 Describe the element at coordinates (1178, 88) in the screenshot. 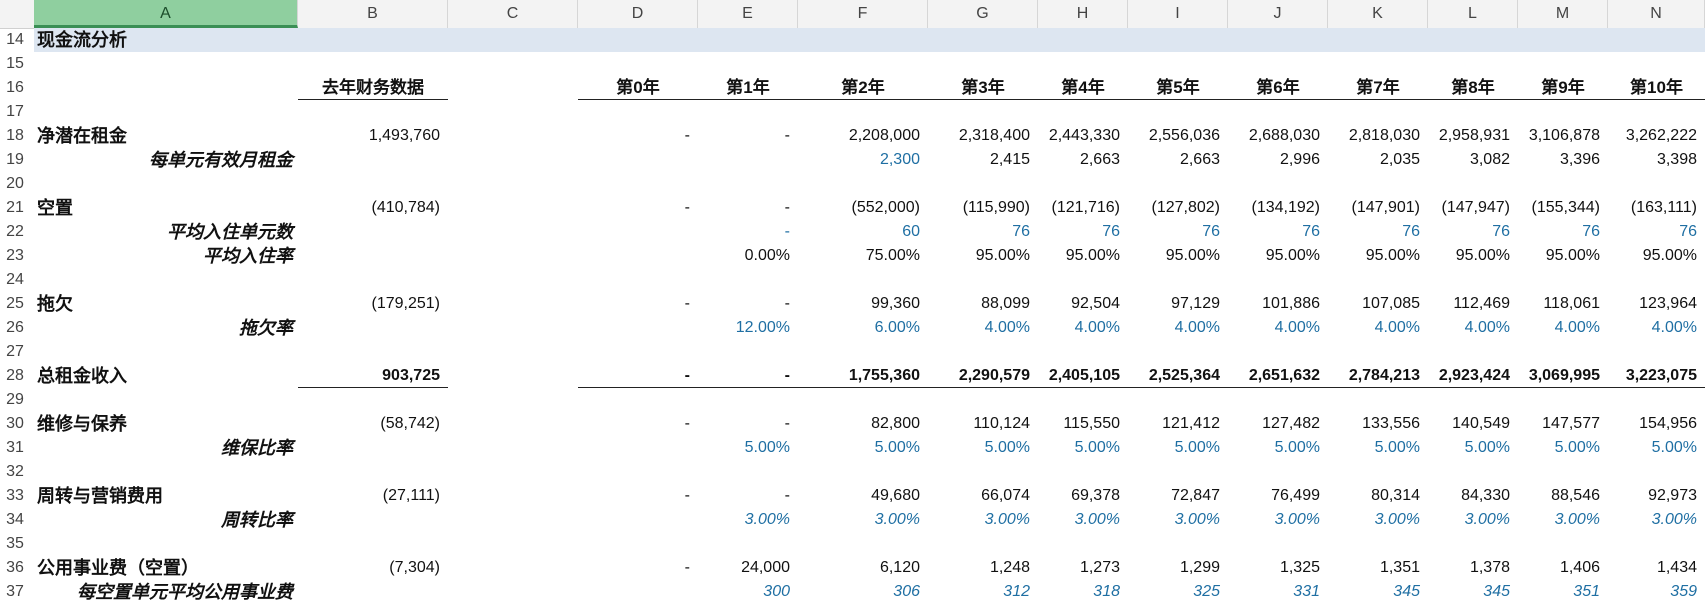

I see `year-header: 第5年` at that location.